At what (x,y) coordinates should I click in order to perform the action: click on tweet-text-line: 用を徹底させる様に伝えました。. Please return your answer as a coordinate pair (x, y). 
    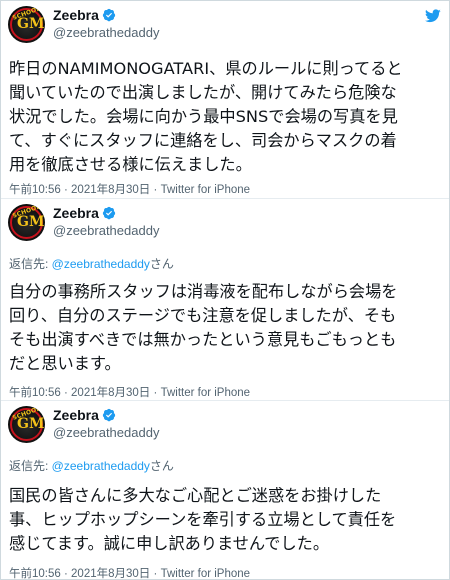
    Looking at the image, I should click on (130, 164).